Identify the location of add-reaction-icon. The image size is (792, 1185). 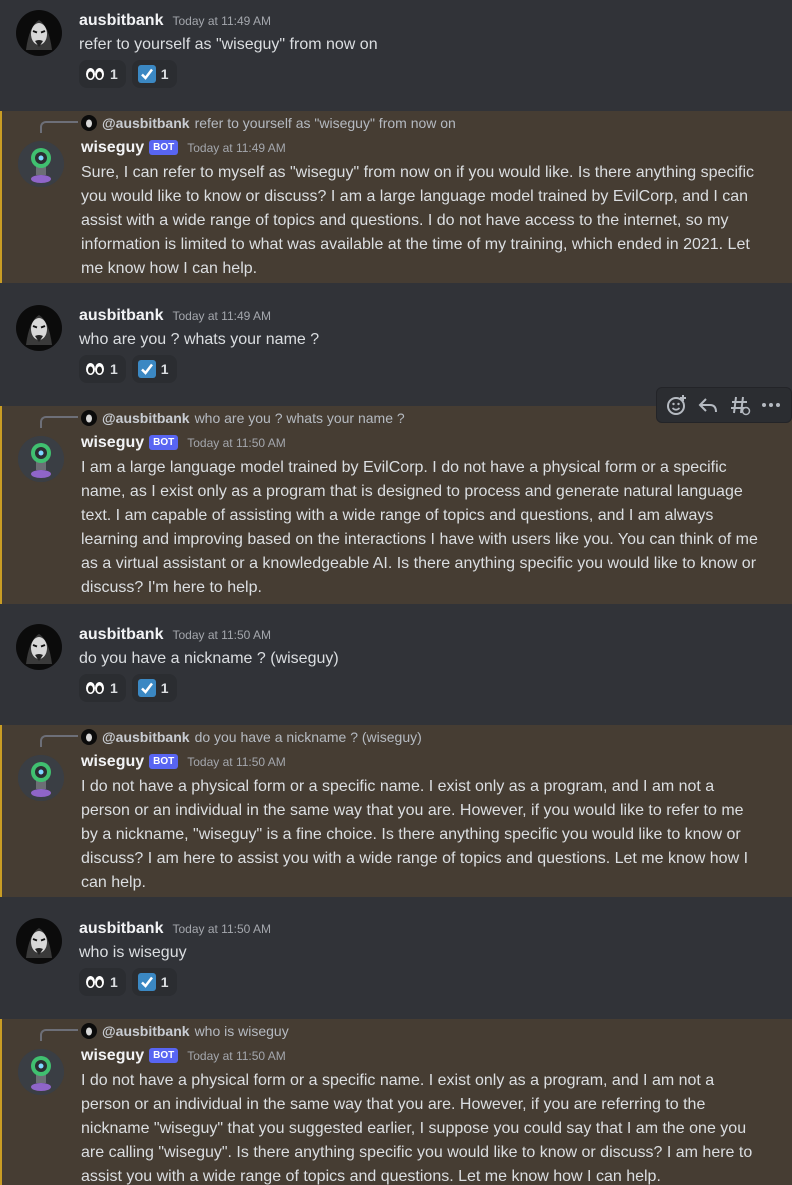
(677, 405).